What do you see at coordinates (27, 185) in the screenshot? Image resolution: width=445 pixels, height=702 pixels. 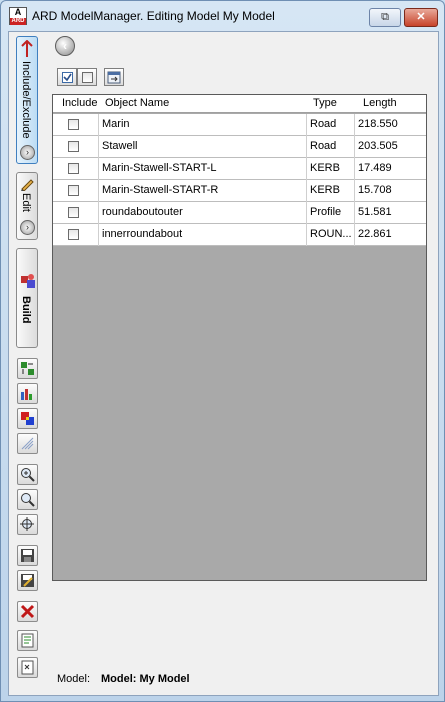 I see `pencil-icon` at bounding box center [27, 185].